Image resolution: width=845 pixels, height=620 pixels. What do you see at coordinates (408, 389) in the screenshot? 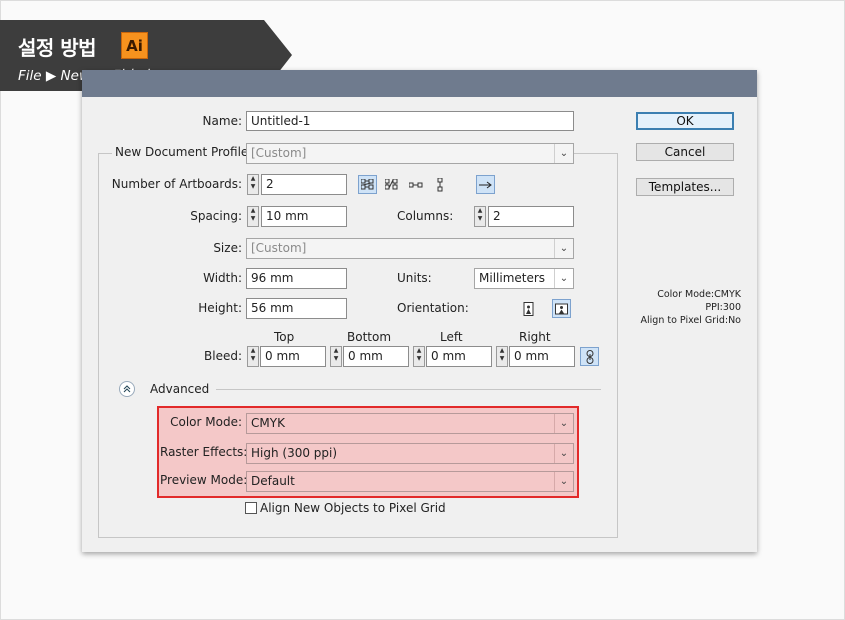
I see `advanced-divider` at bounding box center [408, 389].